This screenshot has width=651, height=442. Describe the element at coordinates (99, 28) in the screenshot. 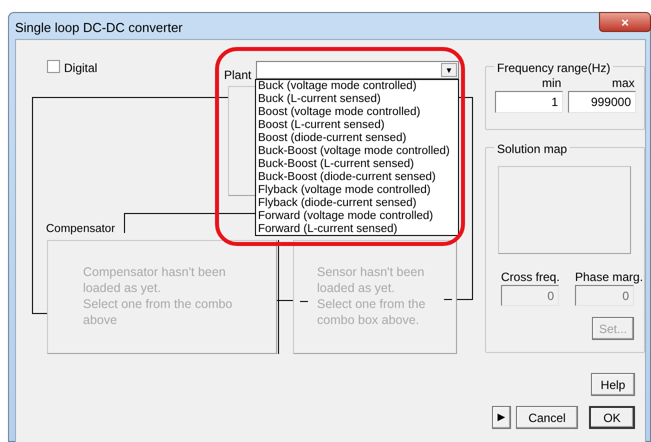

I see `window-title: Single loop DC-DC converter` at that location.